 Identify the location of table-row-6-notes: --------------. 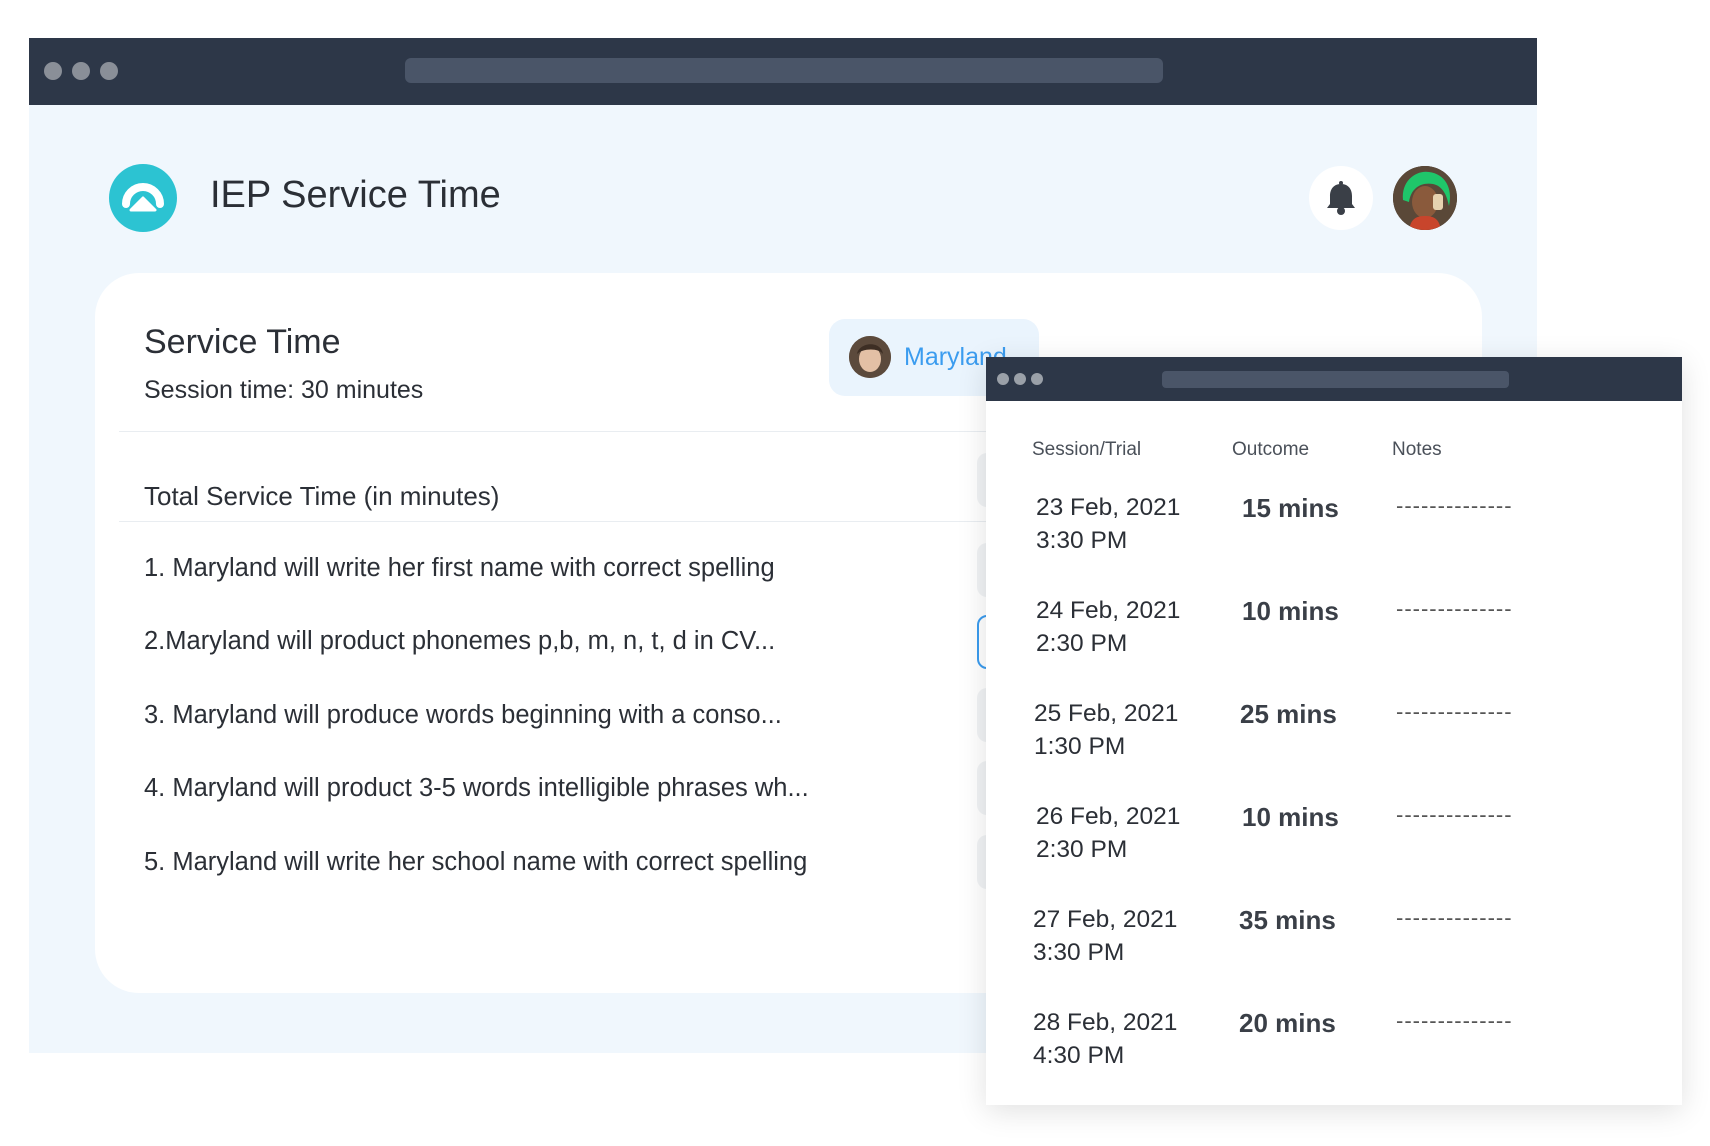
(1454, 1020).